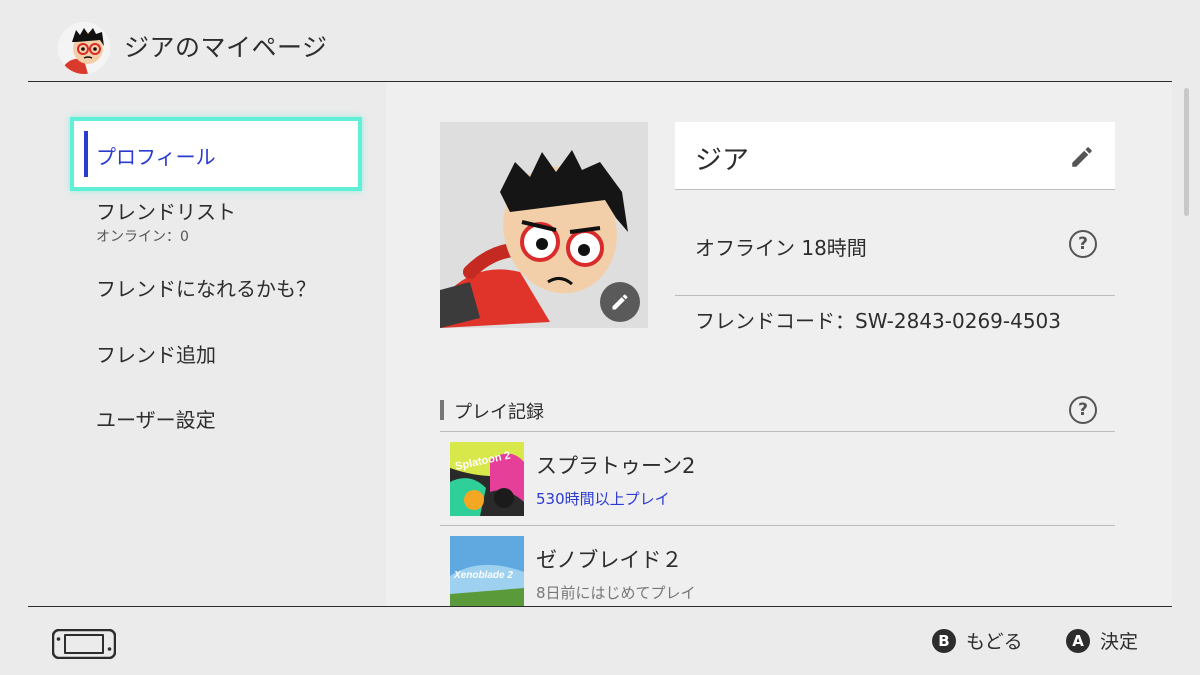  Describe the element at coordinates (483, 575) in the screenshot. I see `thumb-label: Xenoblade 2` at that location.